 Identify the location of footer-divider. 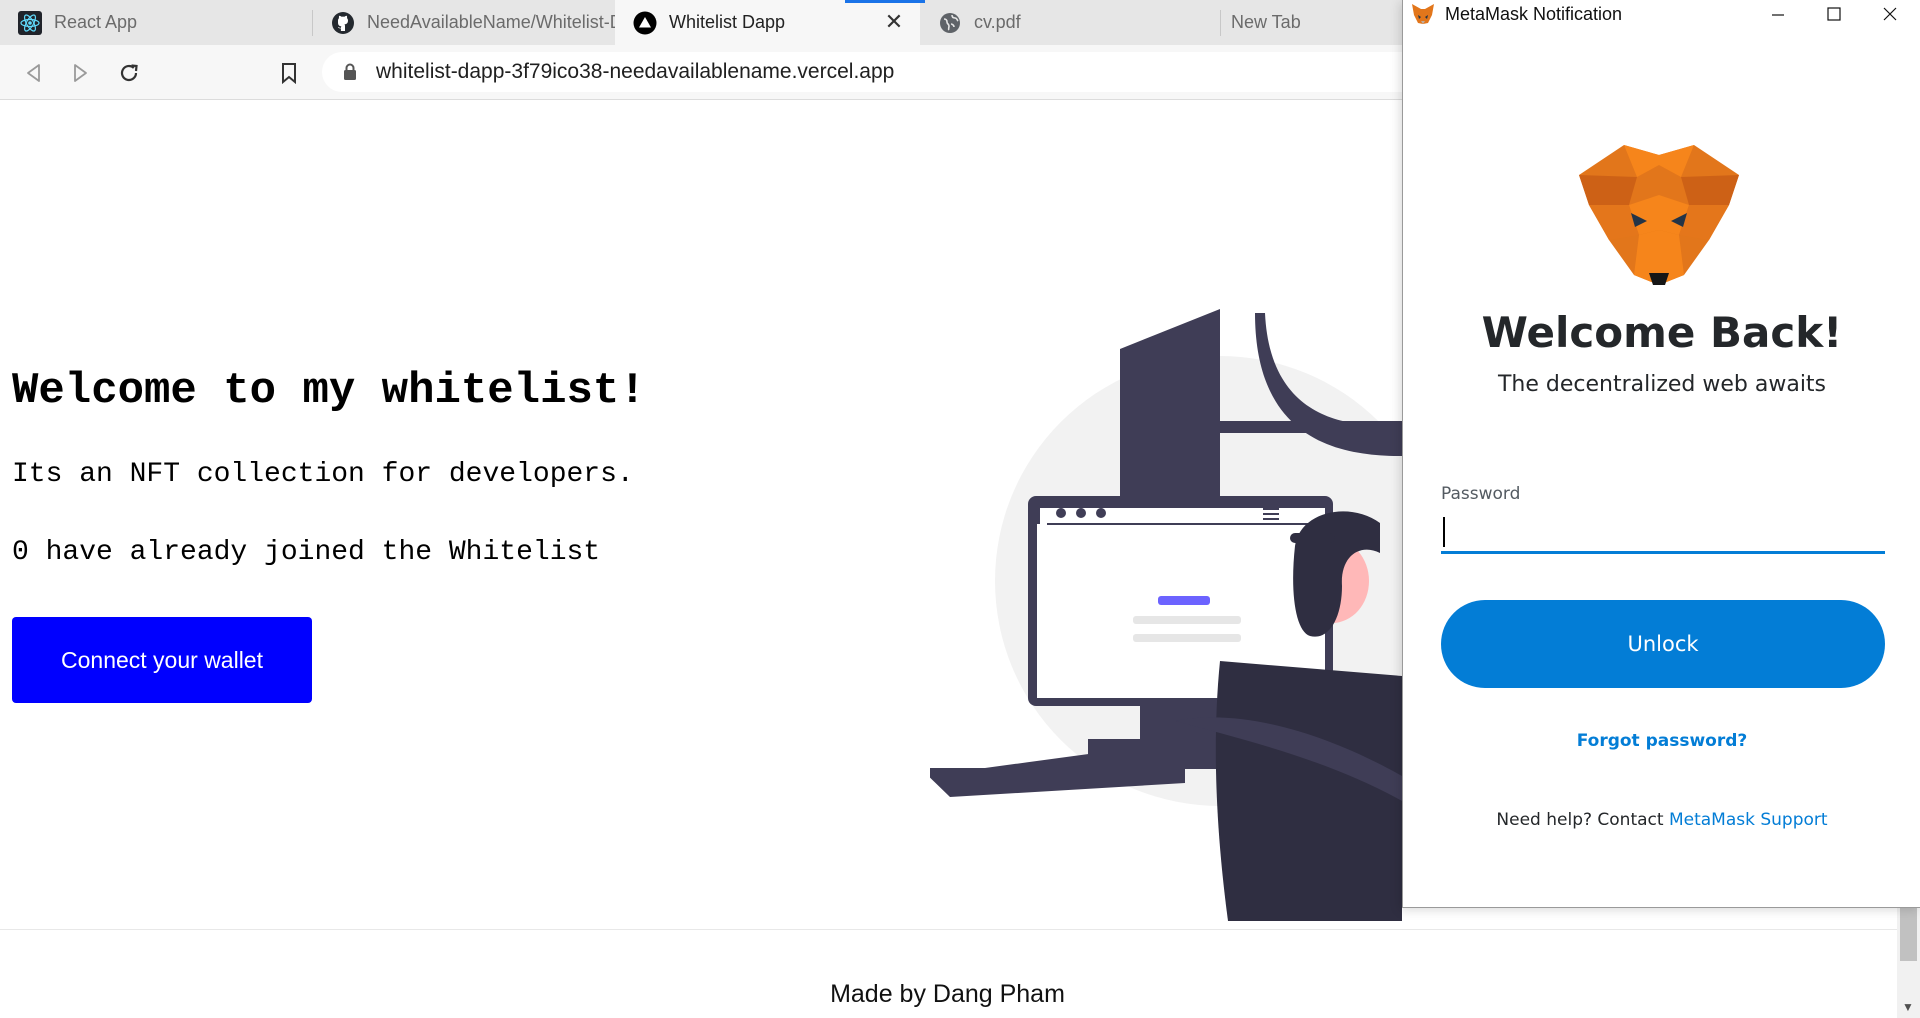
(950, 929).